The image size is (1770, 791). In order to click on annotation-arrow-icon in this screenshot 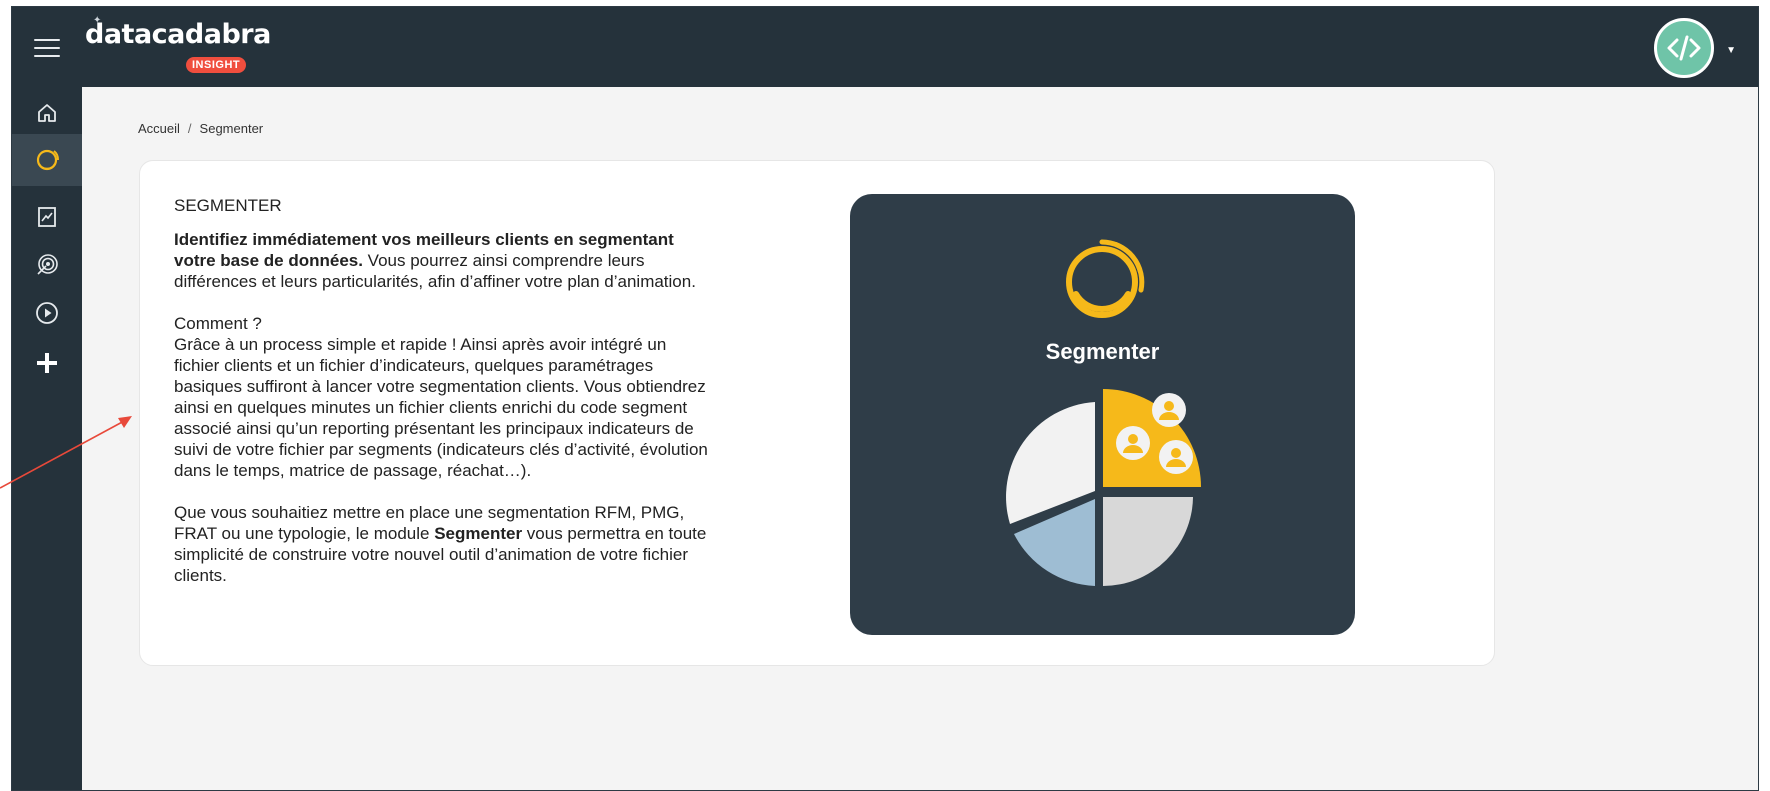, I will do `click(66, 452)`.